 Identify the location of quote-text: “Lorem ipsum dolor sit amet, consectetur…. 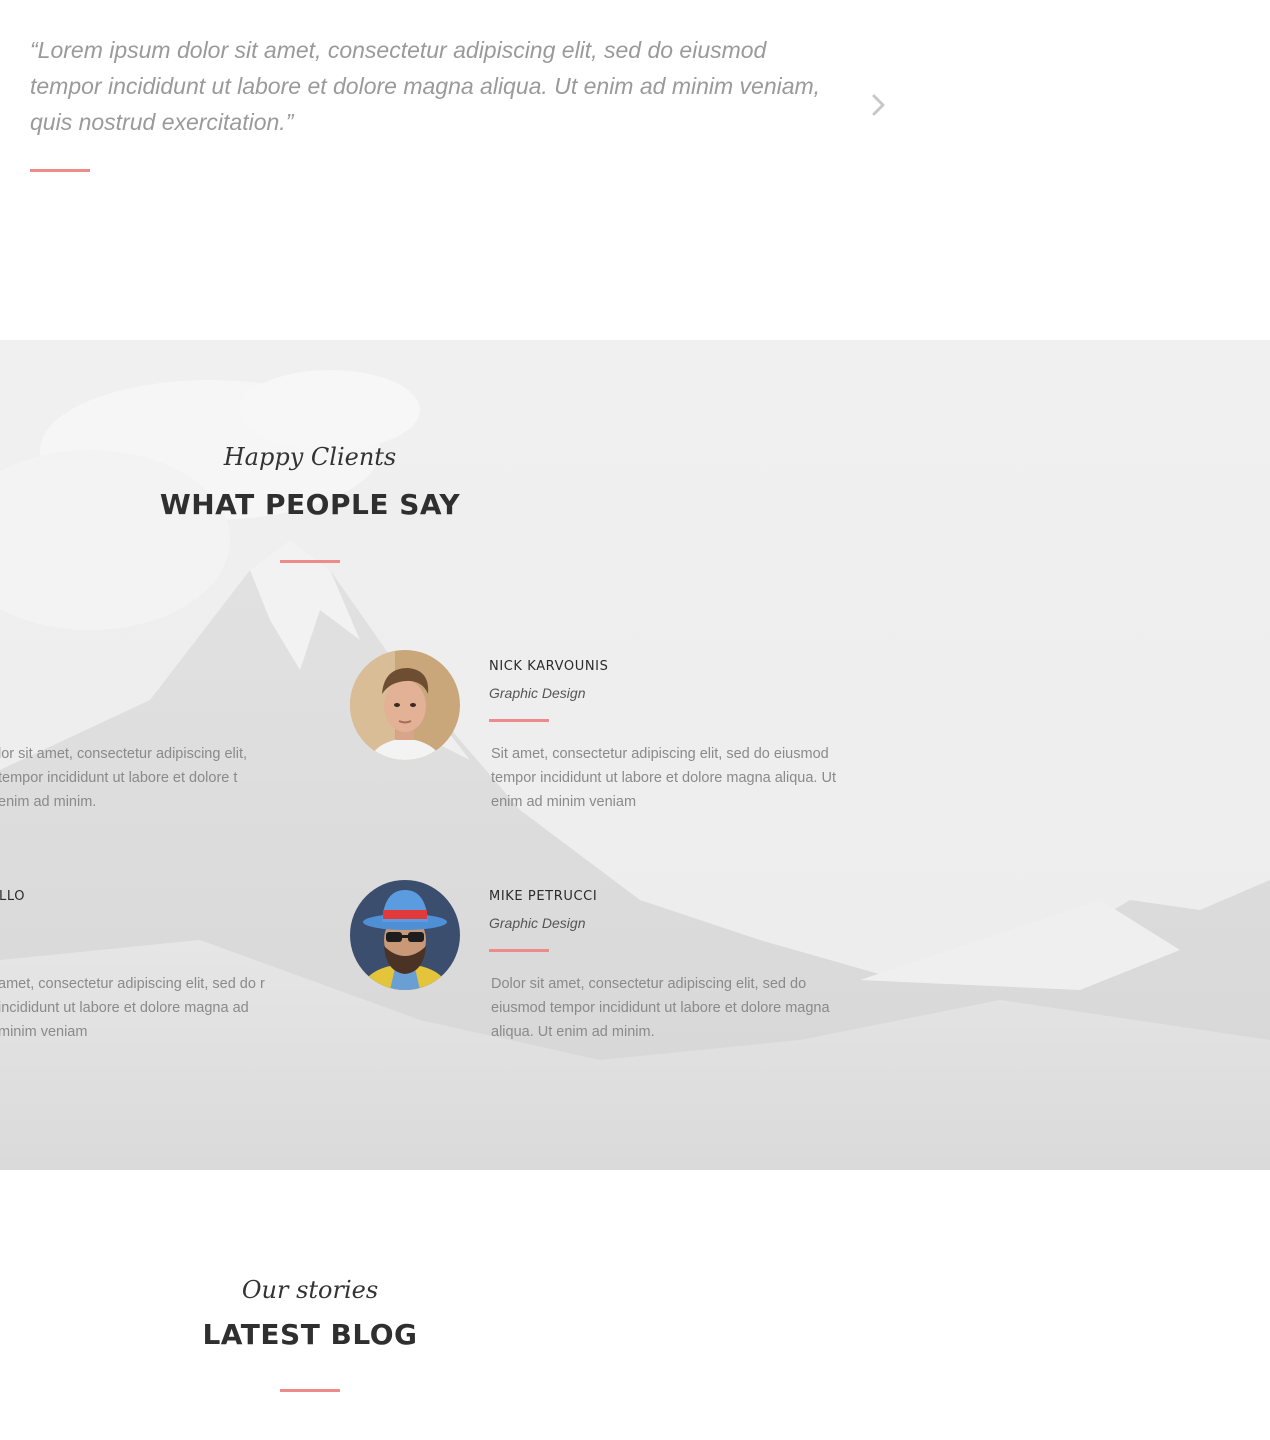
(425, 86).